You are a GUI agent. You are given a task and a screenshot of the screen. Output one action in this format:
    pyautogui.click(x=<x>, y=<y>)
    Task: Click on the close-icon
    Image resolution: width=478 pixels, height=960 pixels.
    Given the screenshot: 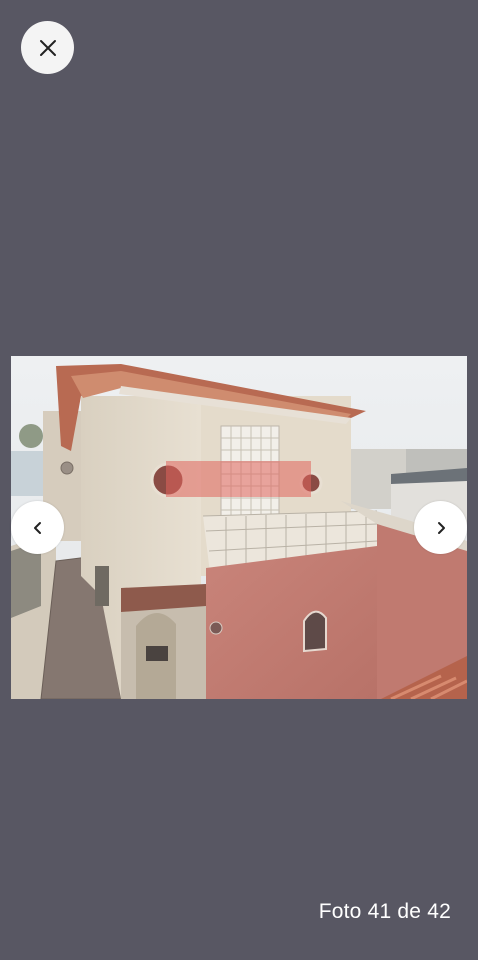 What is the action you would take?
    pyautogui.click(x=47, y=47)
    